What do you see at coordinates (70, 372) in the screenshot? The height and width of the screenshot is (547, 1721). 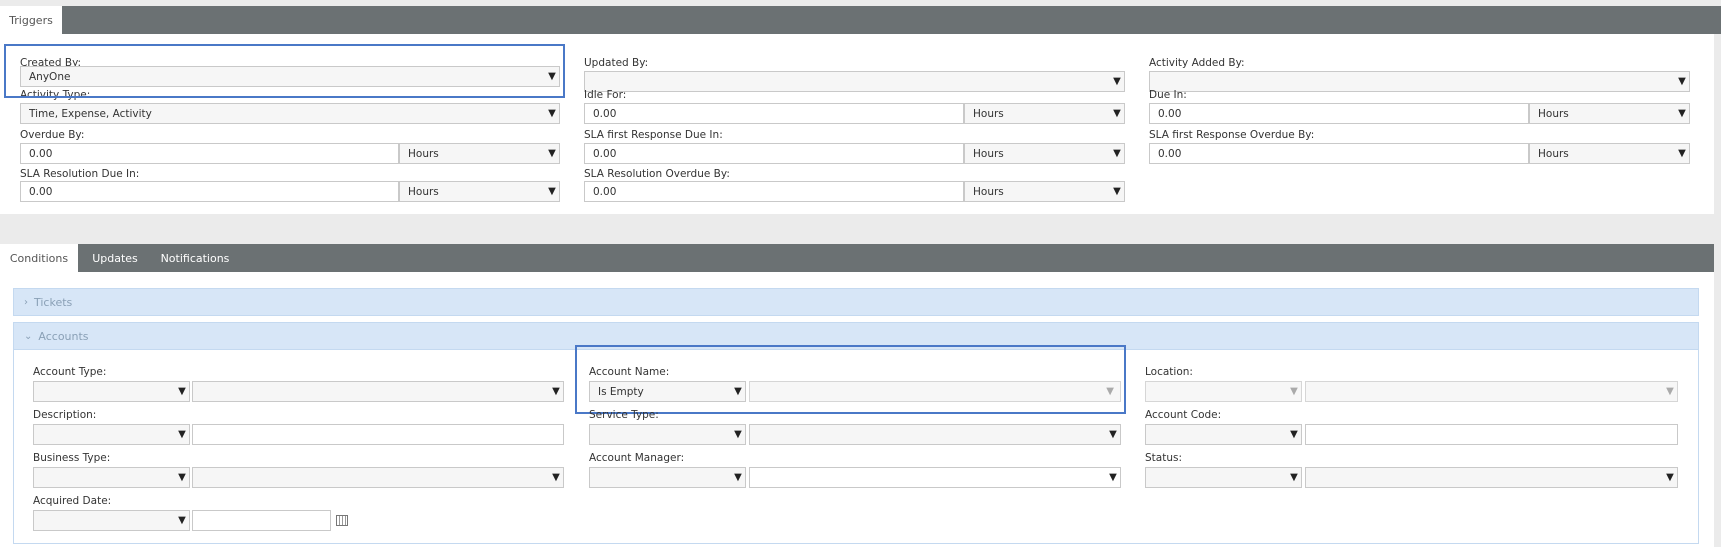 I see `account-type-label: Account Type:` at bounding box center [70, 372].